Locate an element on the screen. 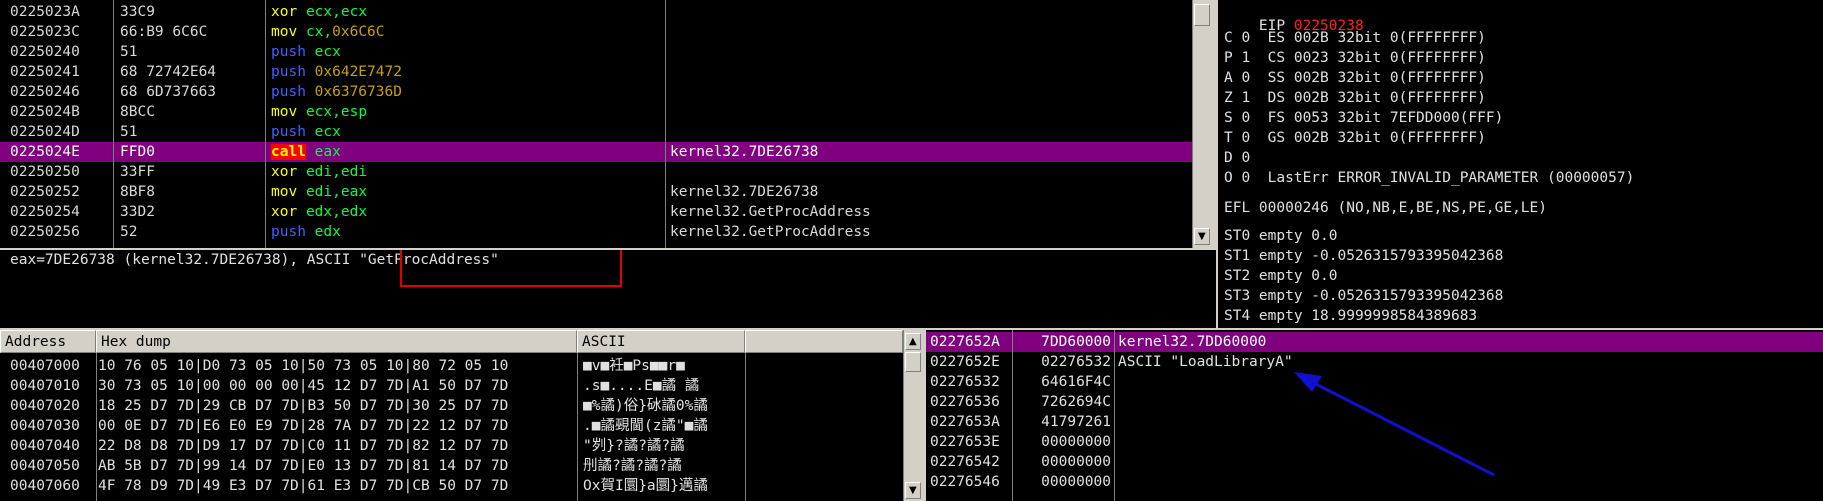 This screenshot has width=1823, height=501. fpu-register-line: ST1 empty -0.0526315793395042368 is located at coordinates (1363, 256).